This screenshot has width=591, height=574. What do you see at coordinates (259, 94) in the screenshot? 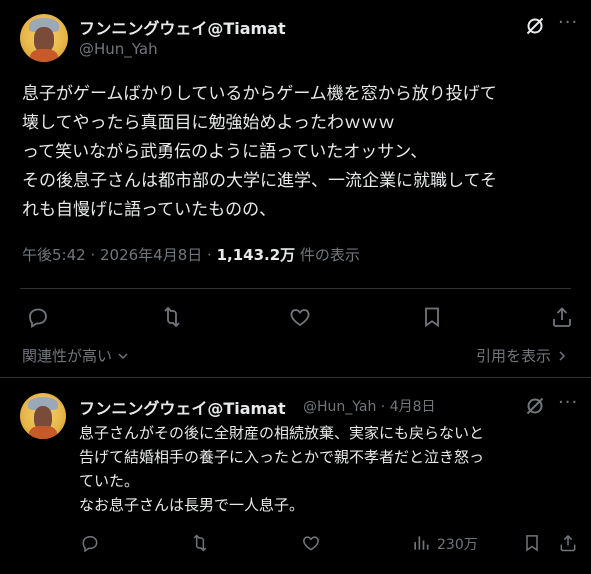
I see `tweet-line: 息子がゲームばかりしているからゲーム機を窓から放り投げて` at bounding box center [259, 94].